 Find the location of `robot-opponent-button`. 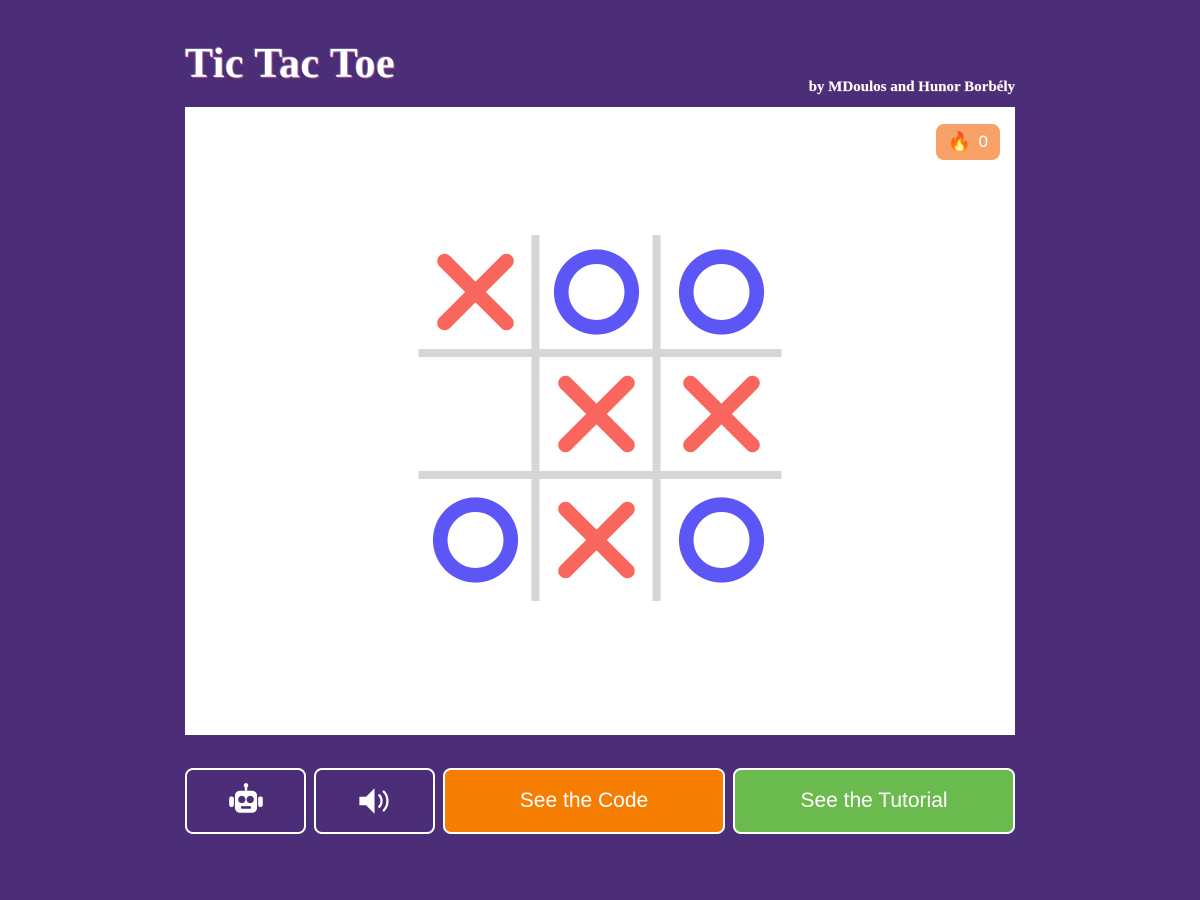

robot-opponent-button is located at coordinates (245, 801).